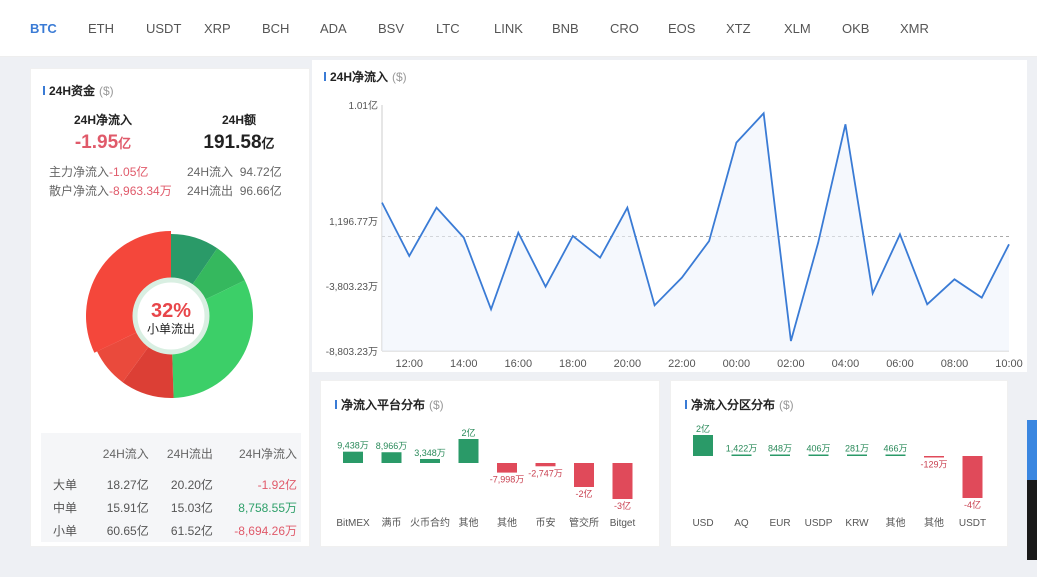 This screenshot has height=577, width=1037. What do you see at coordinates (353, 222) in the screenshot?
I see `y-tick-label: 1,196.77万` at bounding box center [353, 222].